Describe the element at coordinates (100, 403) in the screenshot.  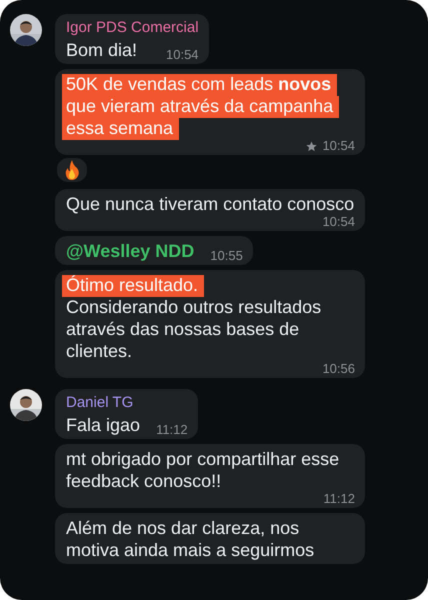
I see `sender-name: Daniel TG` at that location.